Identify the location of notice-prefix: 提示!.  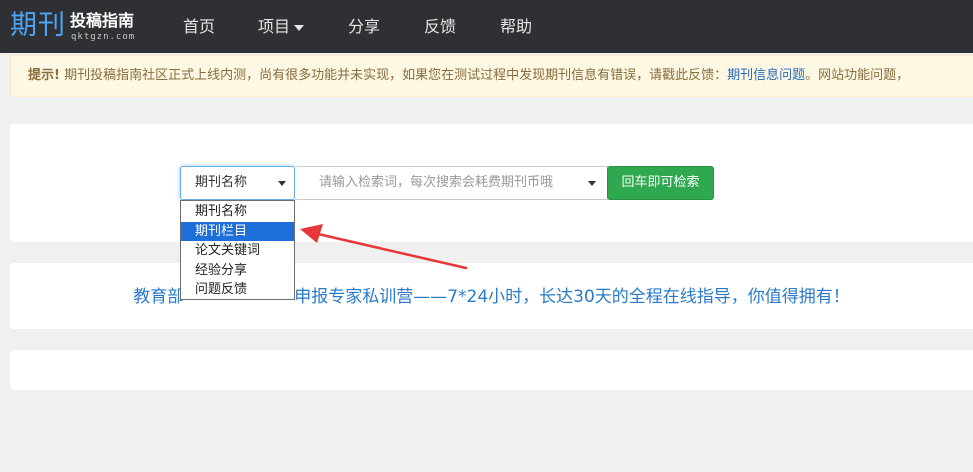
(44, 75).